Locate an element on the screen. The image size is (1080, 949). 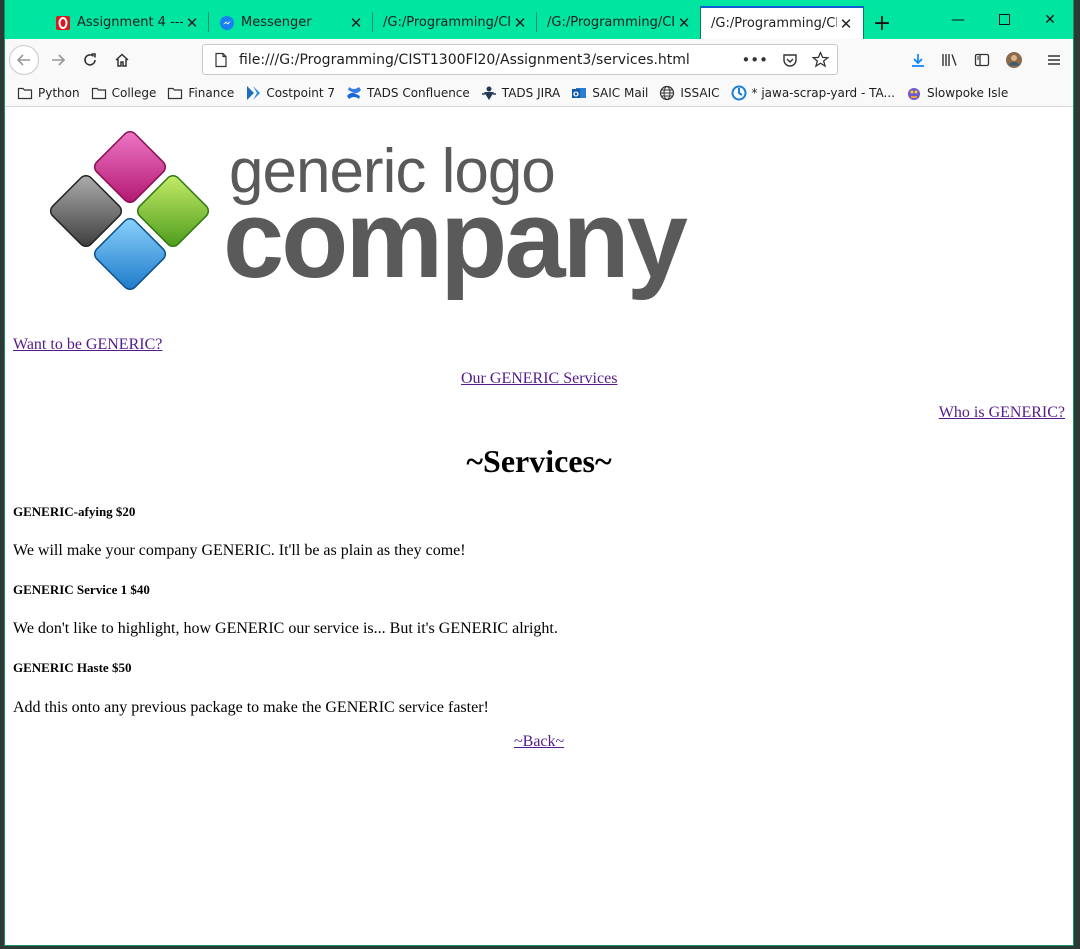
bookmark-label: Costpoint 7 is located at coordinates (301, 93).